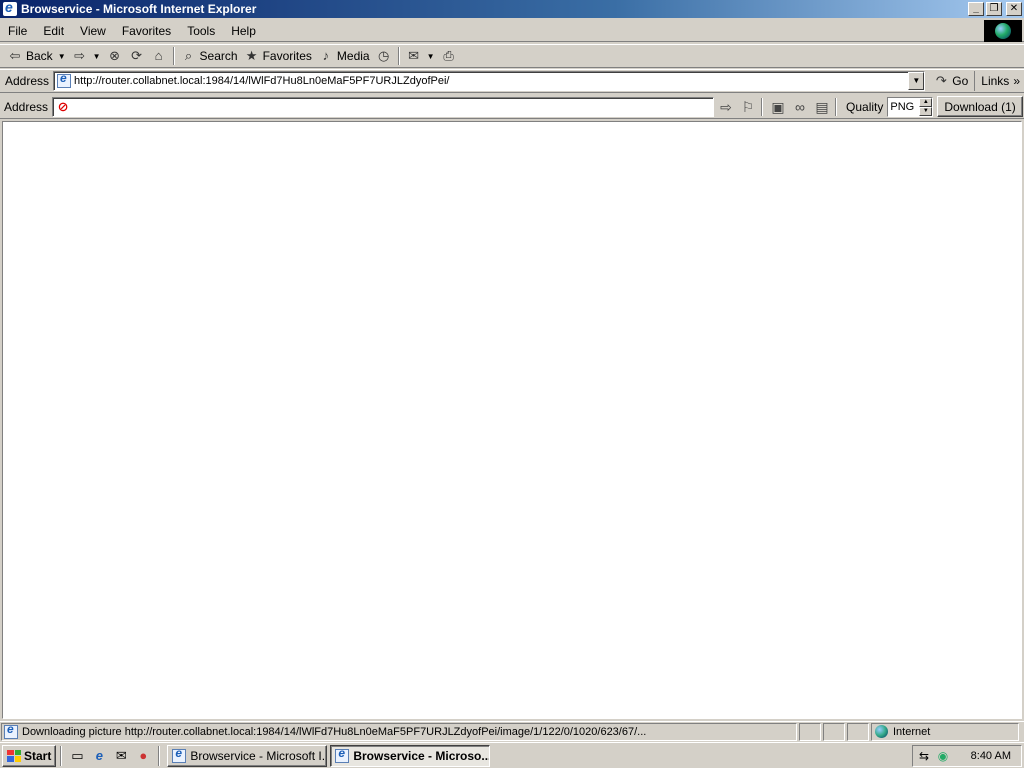 The height and width of the screenshot is (768, 1024). What do you see at coordinates (146, 31) in the screenshot?
I see `menu-favorites: Favorites` at bounding box center [146, 31].